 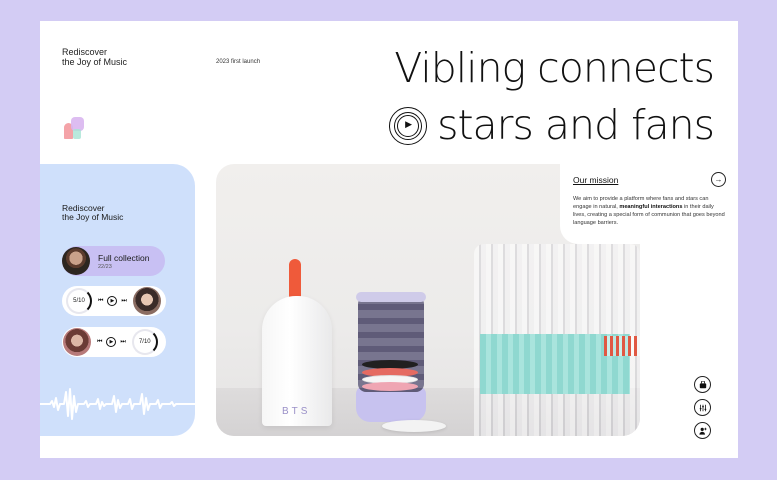 I want to click on user-add-icon, so click(x=702, y=430).